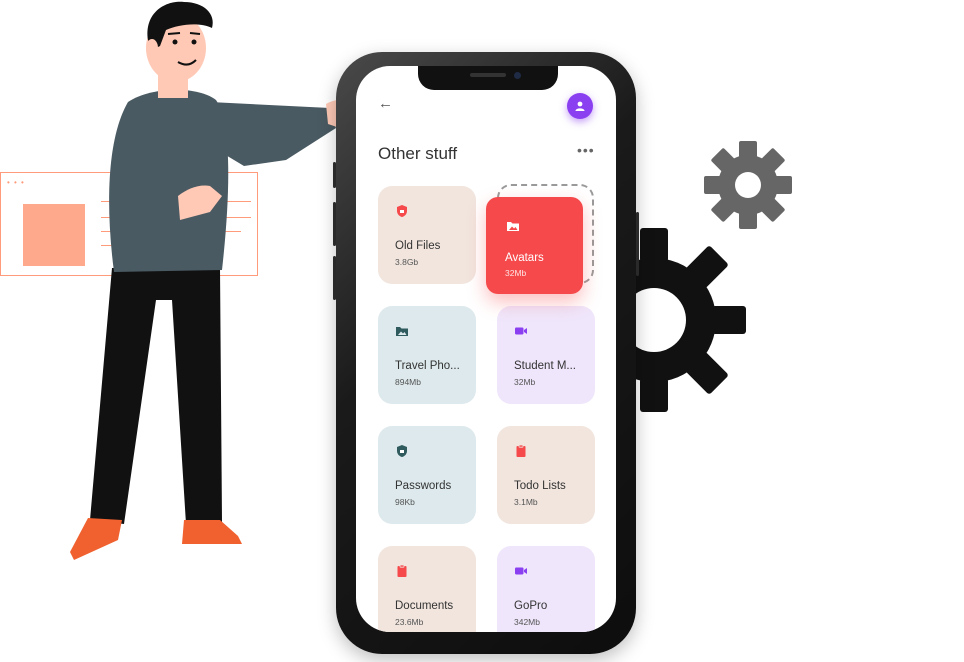 The height and width of the screenshot is (662, 964). What do you see at coordinates (488, 78) in the screenshot?
I see `notch` at bounding box center [488, 78].